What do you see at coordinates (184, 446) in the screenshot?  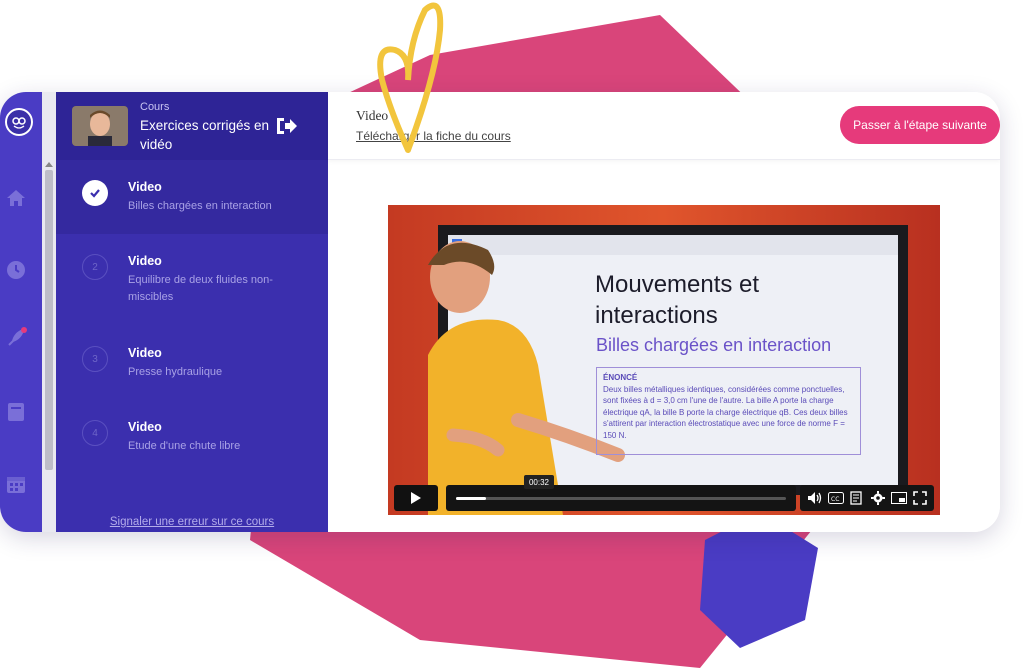 I see `lesson-subtitle: Etude d'une chute libre` at bounding box center [184, 446].